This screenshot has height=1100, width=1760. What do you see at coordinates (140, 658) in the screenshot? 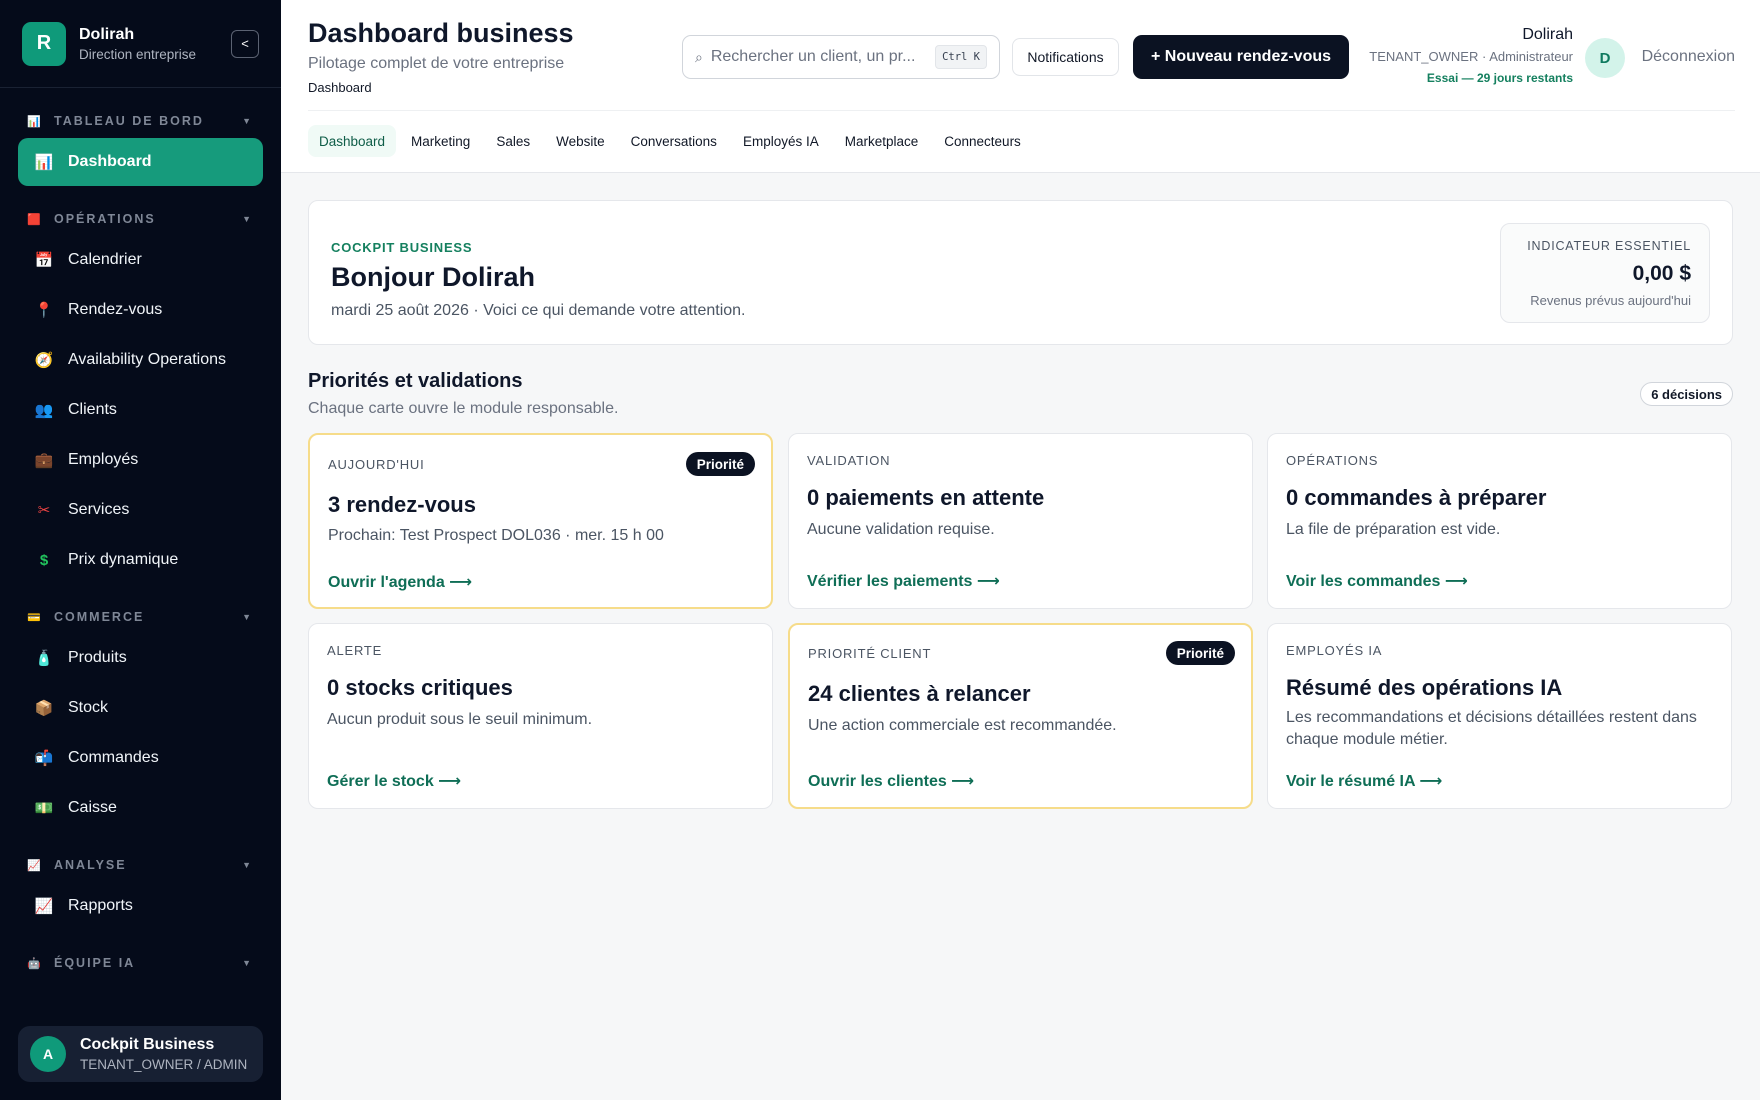
I see `sidebar-item-produits: 🧴 Produits` at bounding box center [140, 658].